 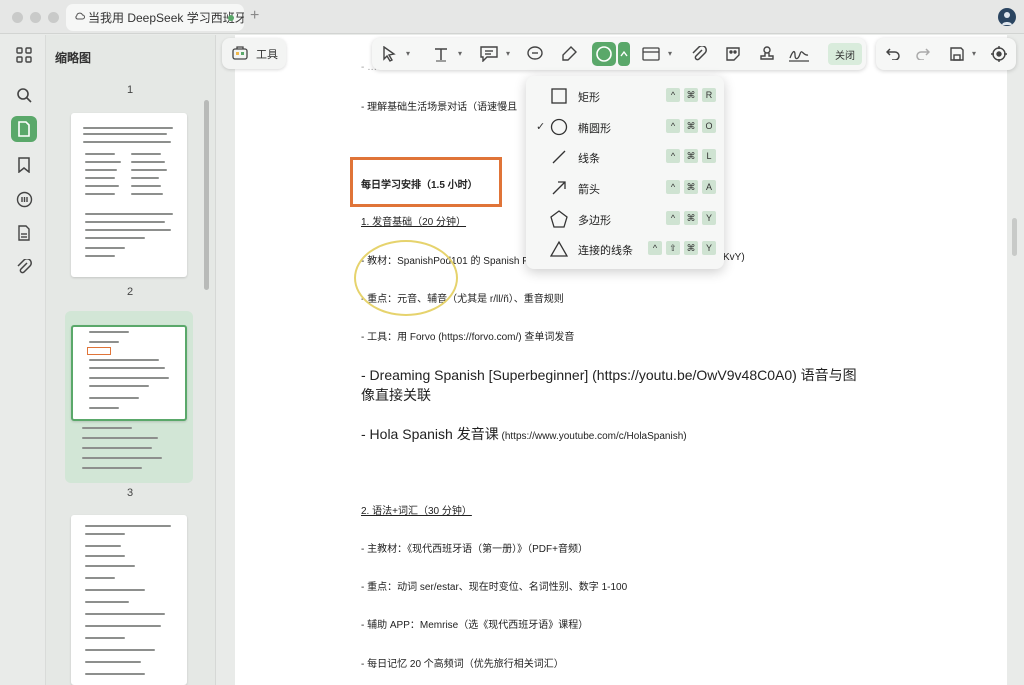 What do you see at coordinates (389, 54) in the screenshot?
I see `select-cursor-icon` at bounding box center [389, 54].